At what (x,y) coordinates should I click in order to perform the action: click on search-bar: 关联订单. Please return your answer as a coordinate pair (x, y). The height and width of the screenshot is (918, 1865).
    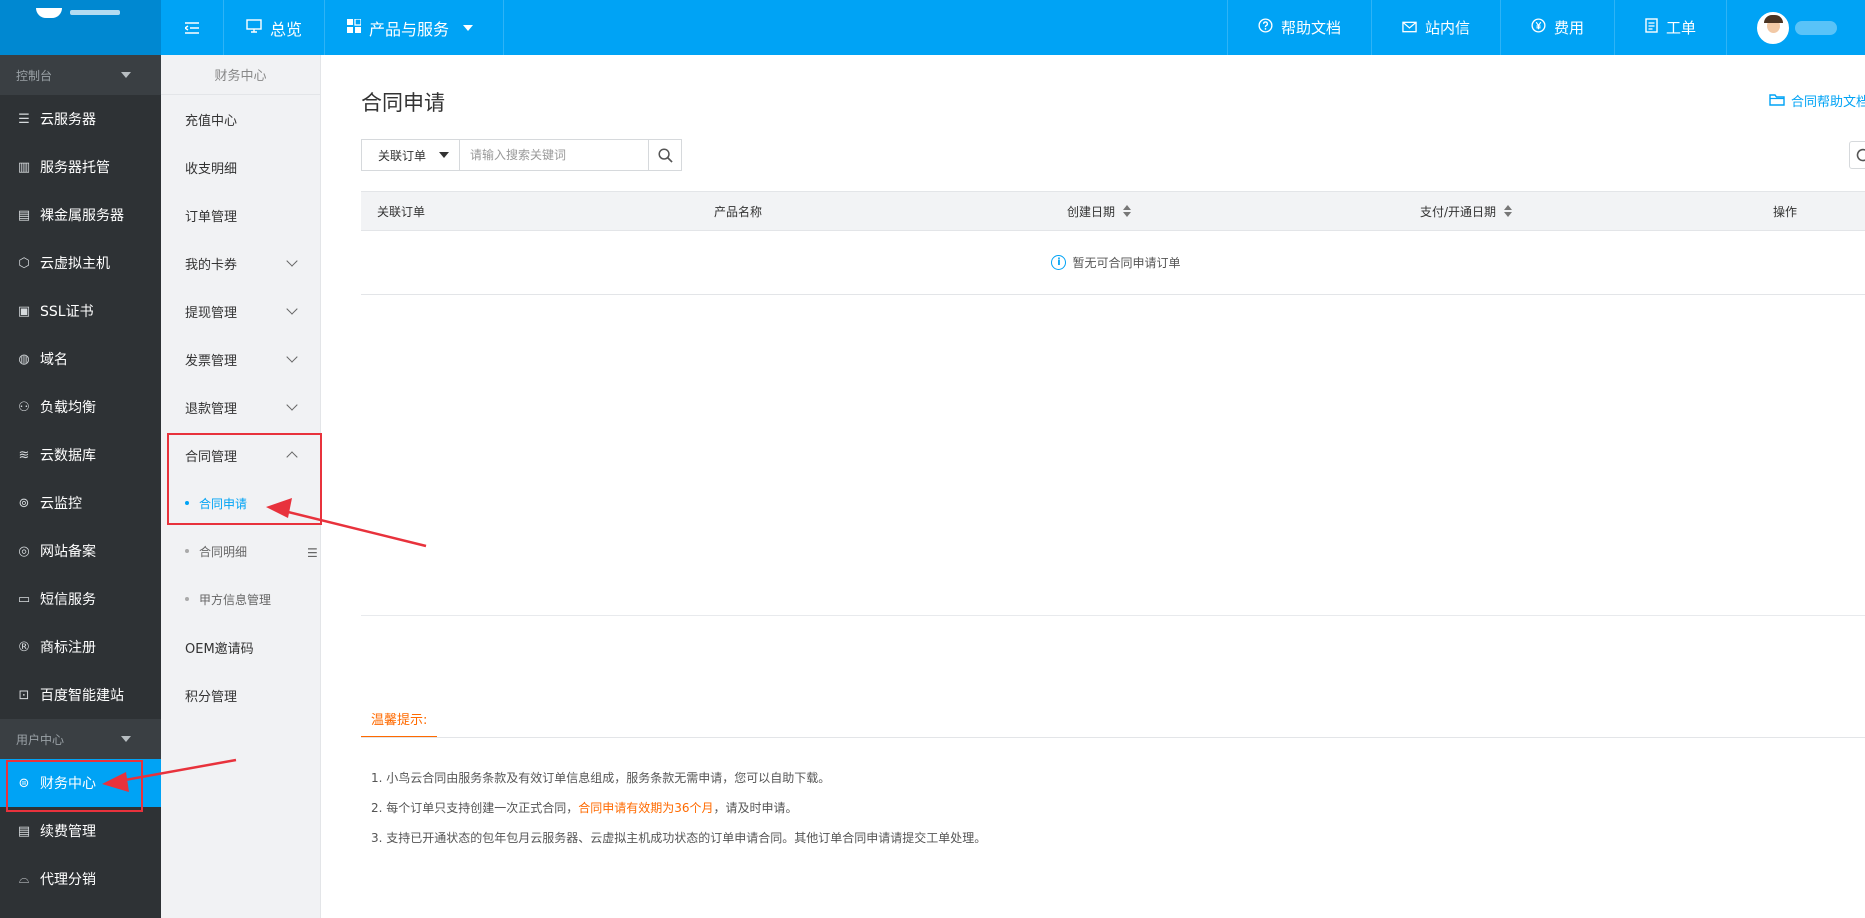
    Looking at the image, I should click on (521, 155).